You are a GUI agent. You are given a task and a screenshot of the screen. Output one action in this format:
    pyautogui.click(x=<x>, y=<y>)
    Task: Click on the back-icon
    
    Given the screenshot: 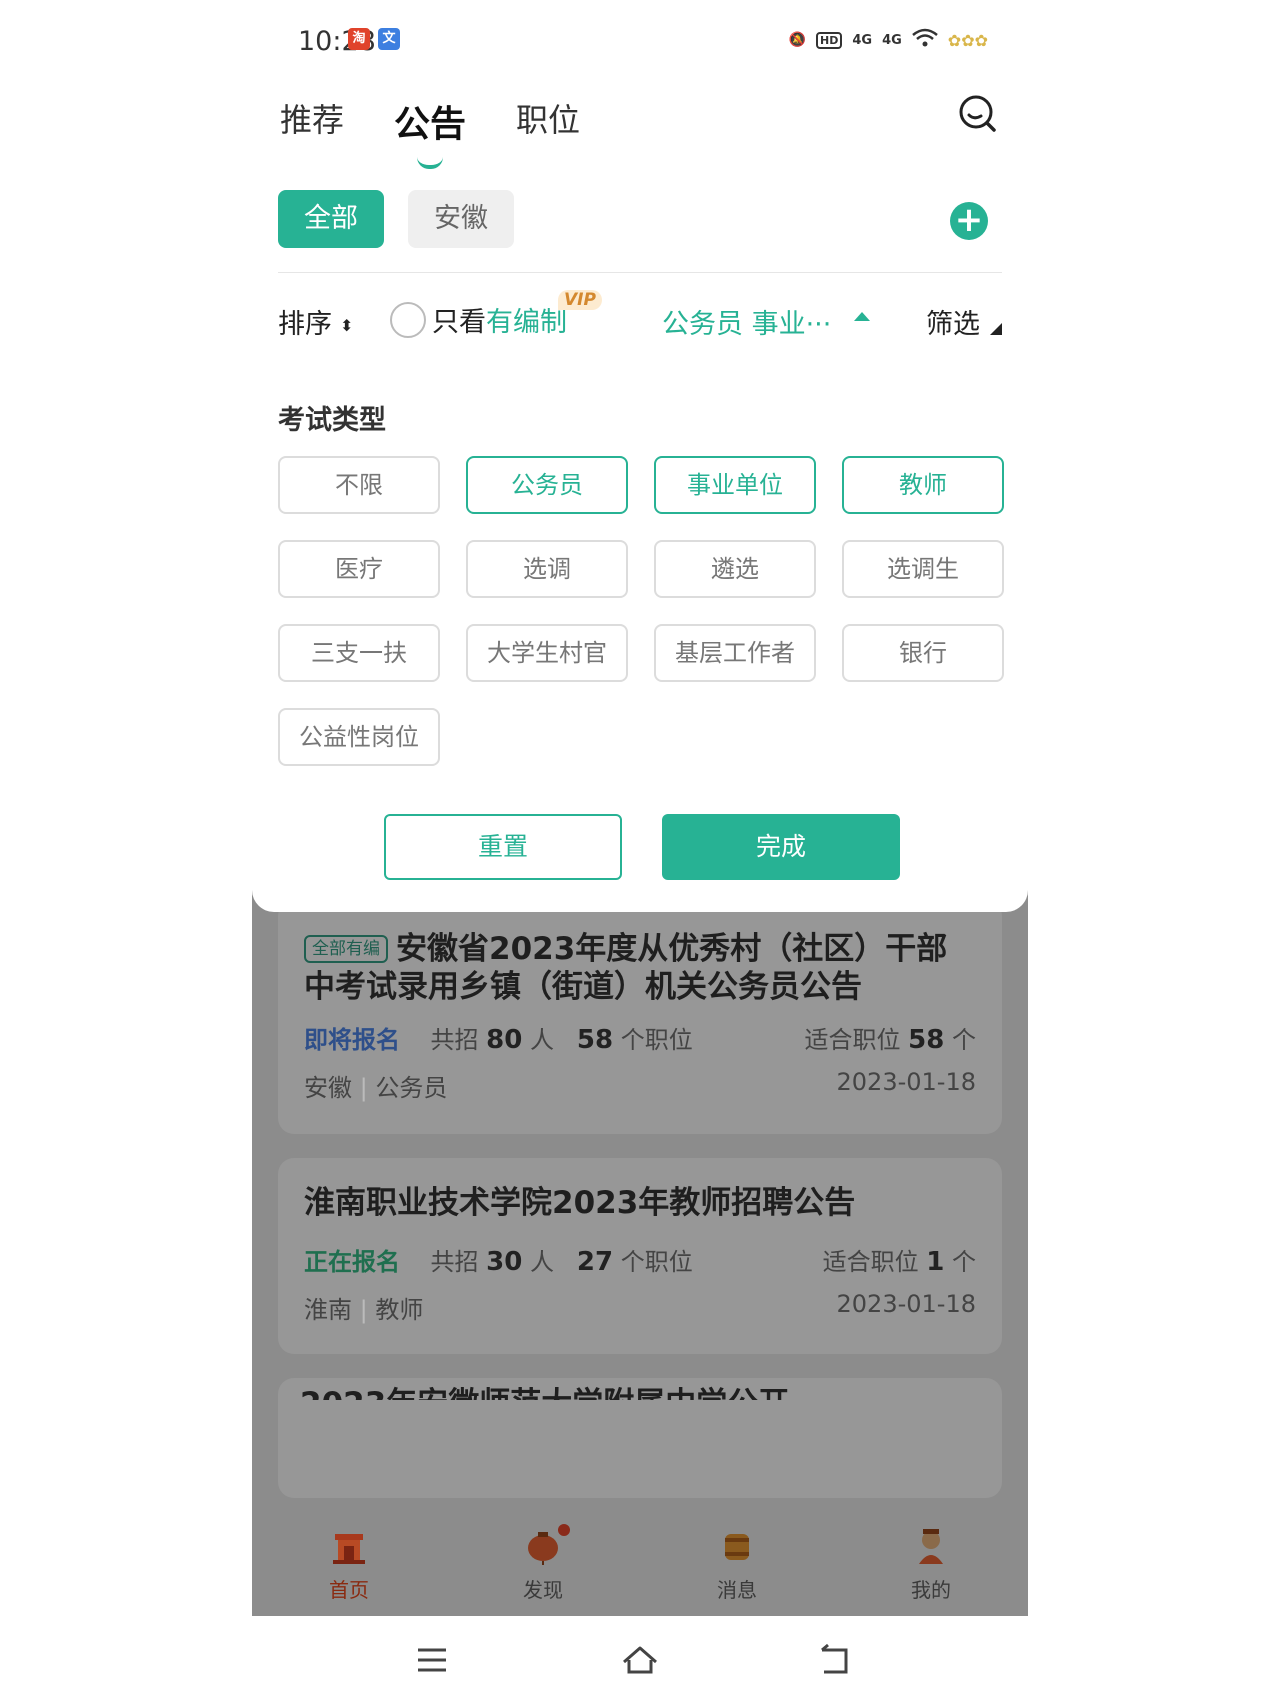 What is the action you would take?
    pyautogui.click(x=834, y=1660)
    